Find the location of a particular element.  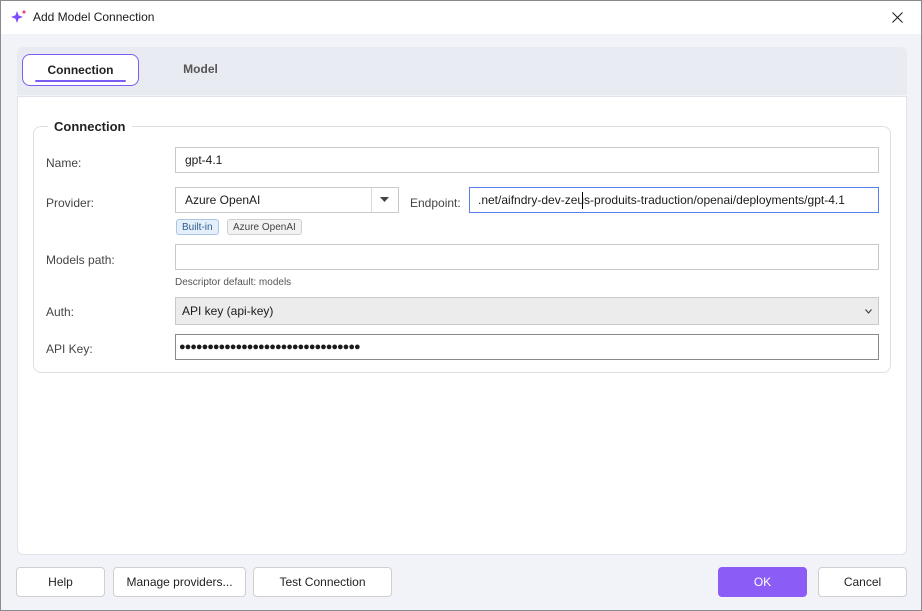

auth-value: API key (api-key) is located at coordinates (228, 311).